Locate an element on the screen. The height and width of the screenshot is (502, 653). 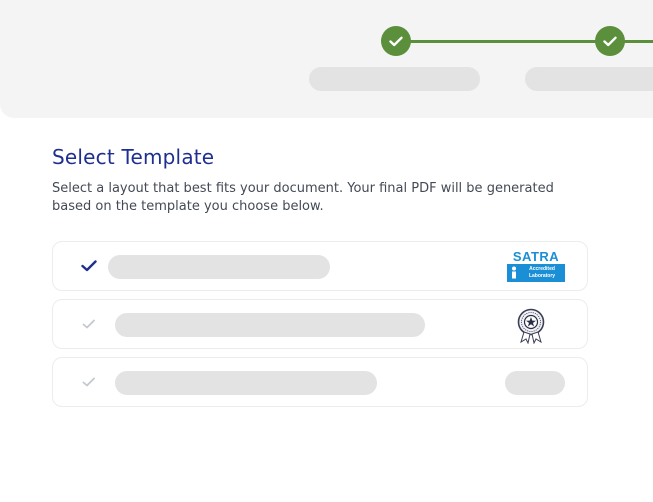
step-2-label-placeholder is located at coordinates (589, 79).